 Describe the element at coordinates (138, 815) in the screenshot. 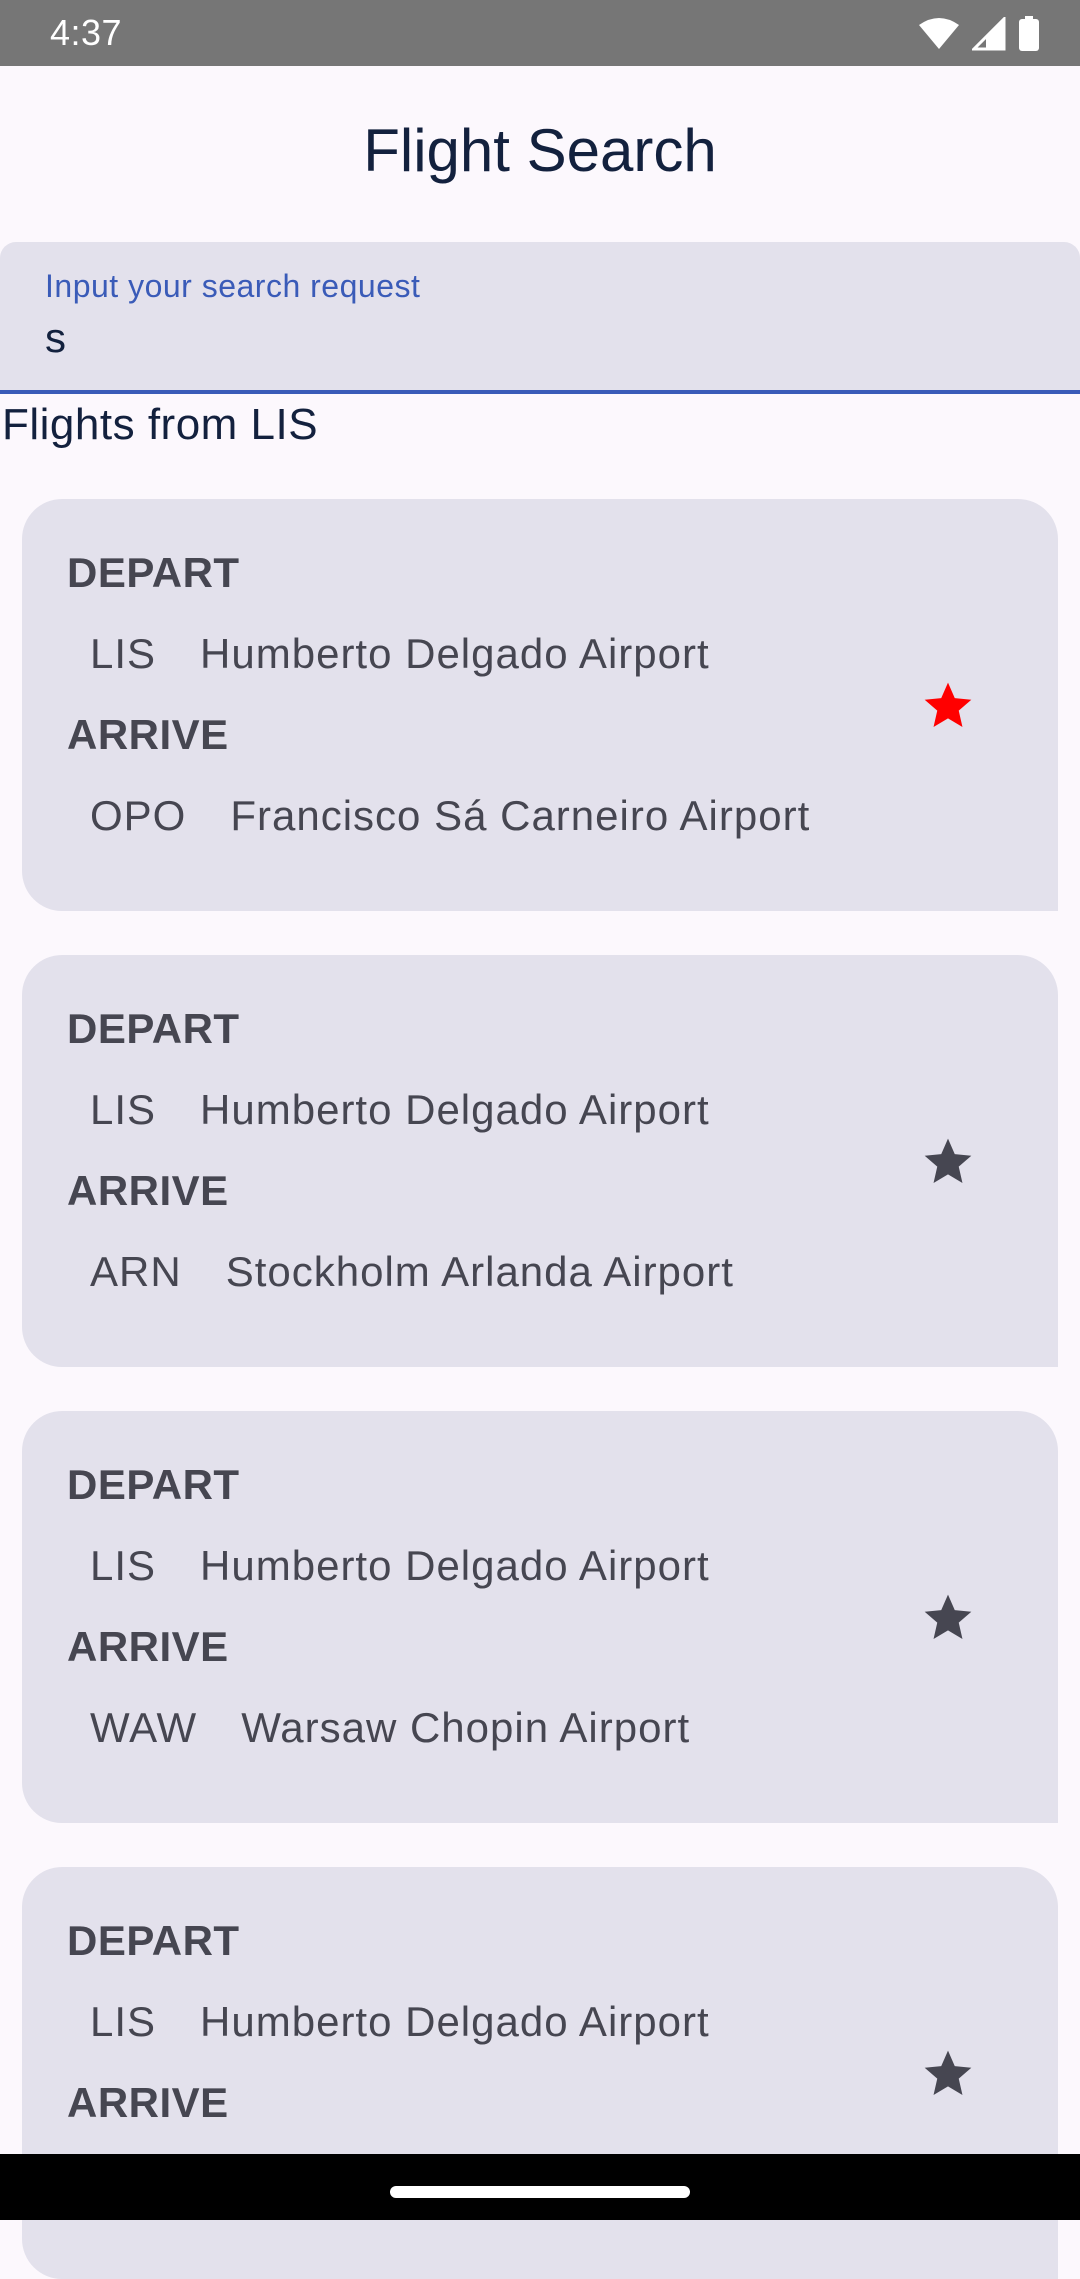

I see `arrive-code: OPO` at that location.